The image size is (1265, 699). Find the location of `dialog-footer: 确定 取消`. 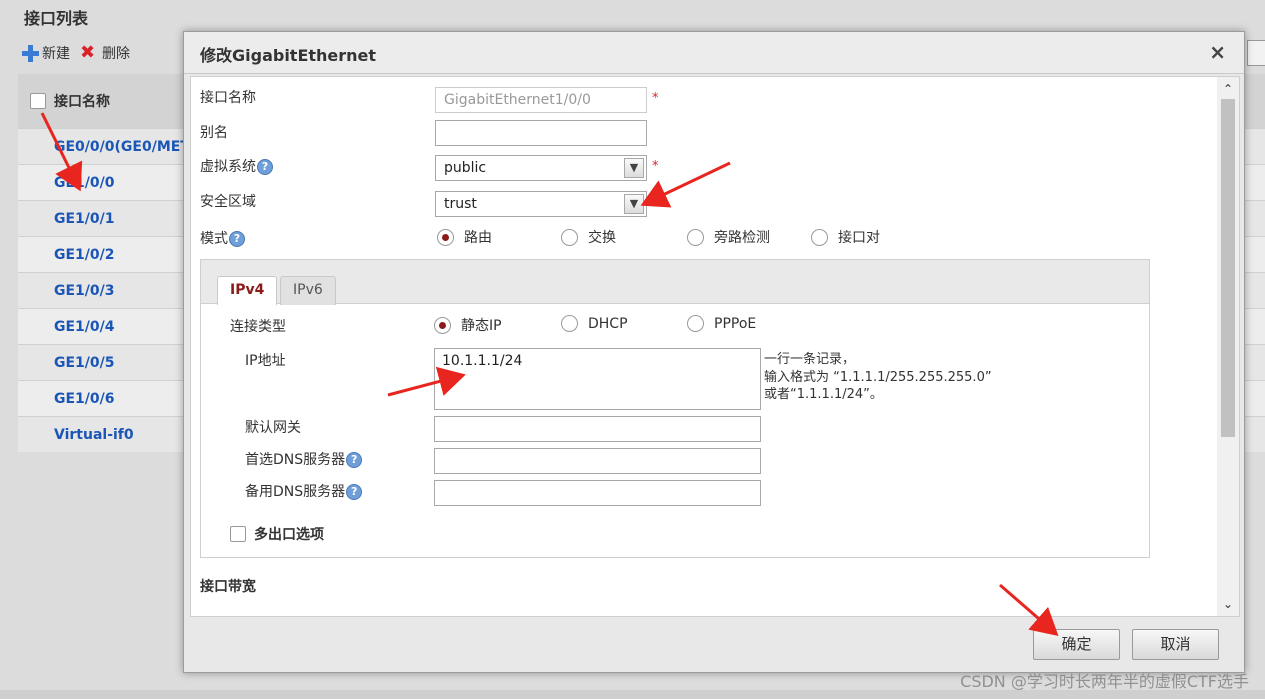

dialog-footer: 确定 取消 is located at coordinates (714, 646).